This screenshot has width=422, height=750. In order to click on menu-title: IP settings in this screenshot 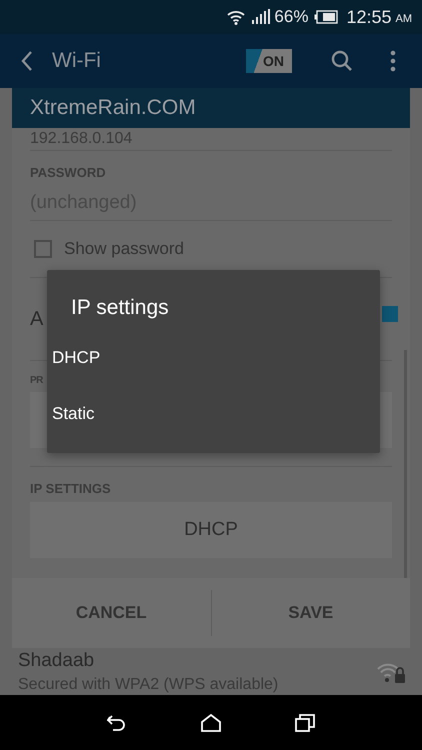, I will do `click(120, 308)`.